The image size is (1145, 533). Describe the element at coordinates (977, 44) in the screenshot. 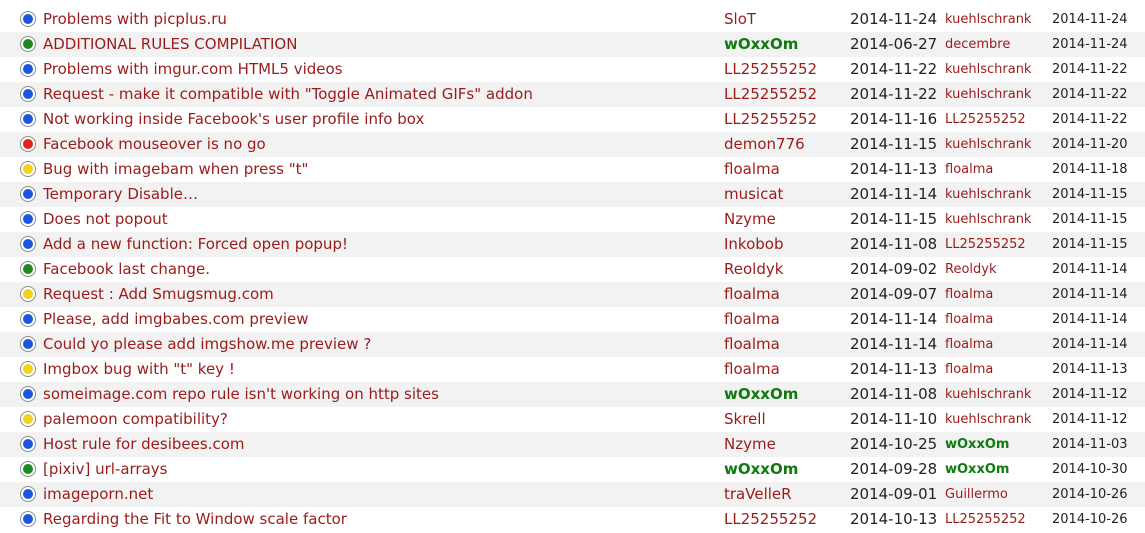

I see `last-poster-link: decembre` at that location.